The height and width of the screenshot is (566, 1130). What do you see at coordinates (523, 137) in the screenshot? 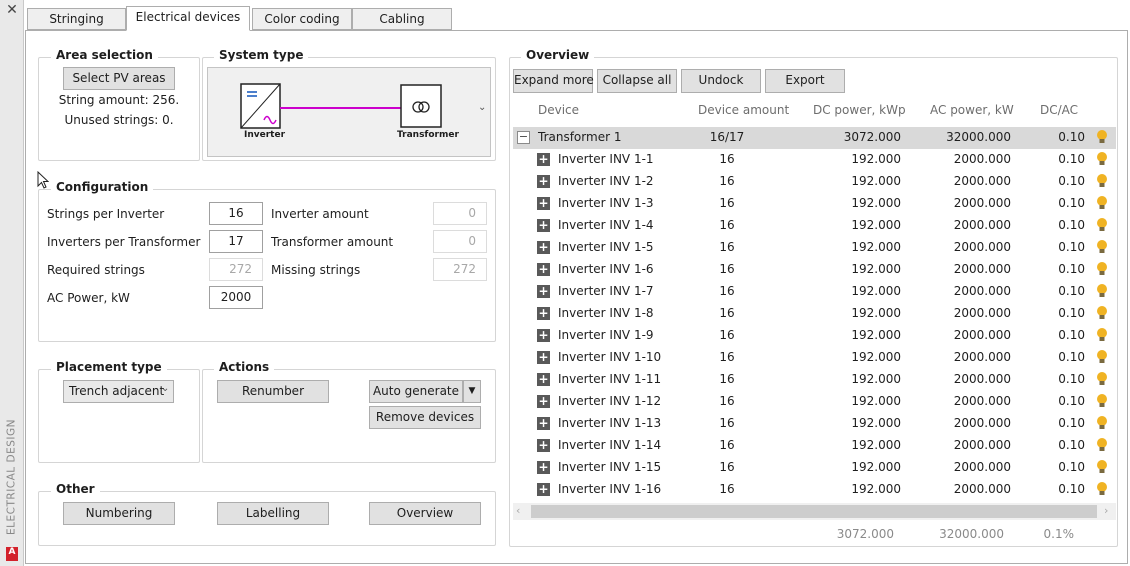
I see `collapse-icon: −` at bounding box center [523, 137].